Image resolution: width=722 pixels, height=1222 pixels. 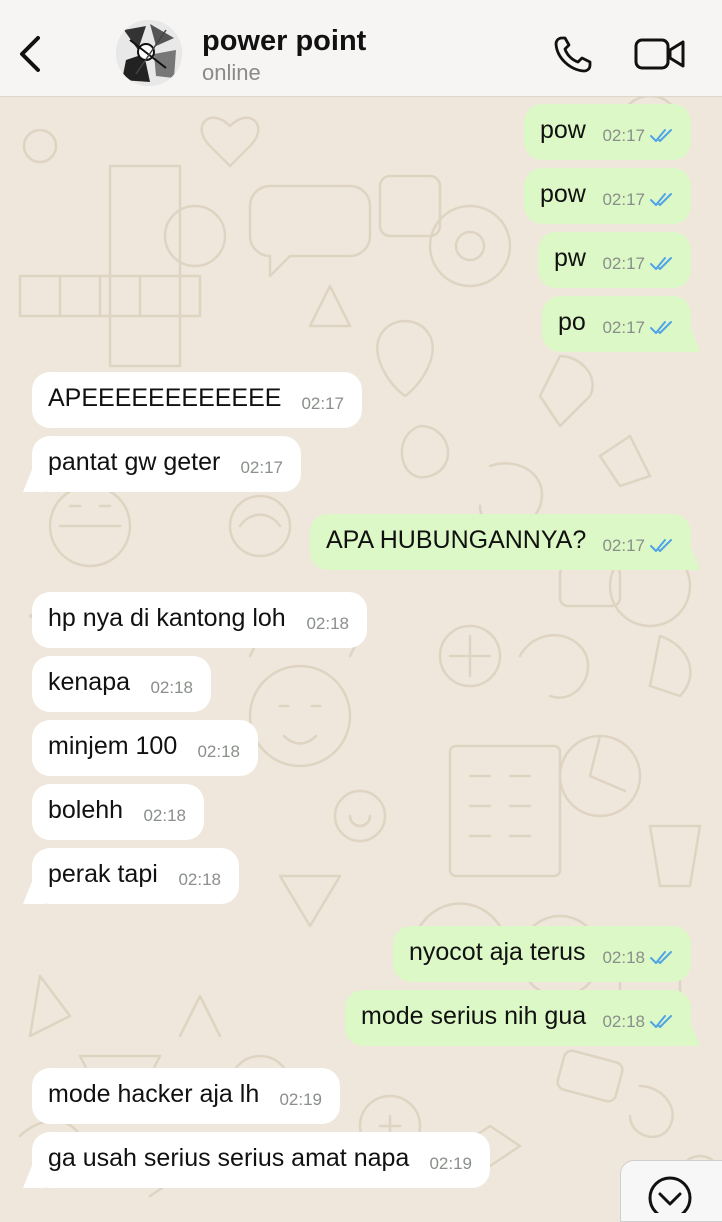 I want to click on incoming-message: pantat gw geter 02:17, so click(x=166, y=464).